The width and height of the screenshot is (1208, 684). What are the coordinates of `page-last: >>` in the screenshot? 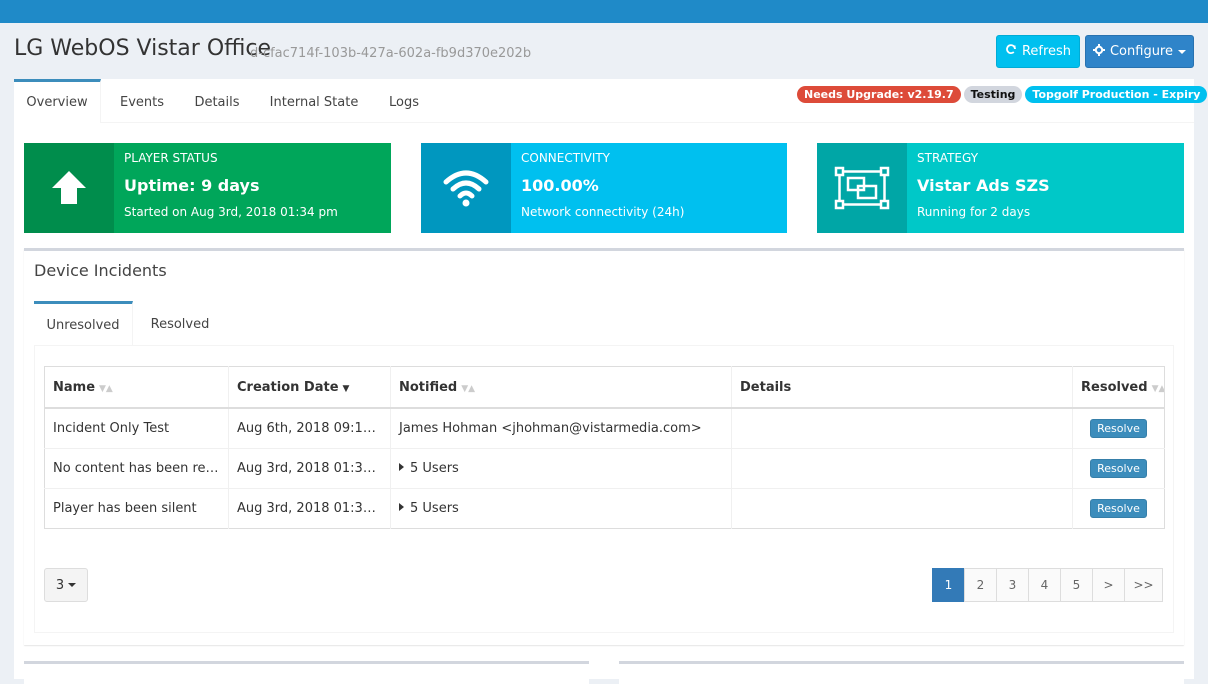 It's located at (1143, 585).